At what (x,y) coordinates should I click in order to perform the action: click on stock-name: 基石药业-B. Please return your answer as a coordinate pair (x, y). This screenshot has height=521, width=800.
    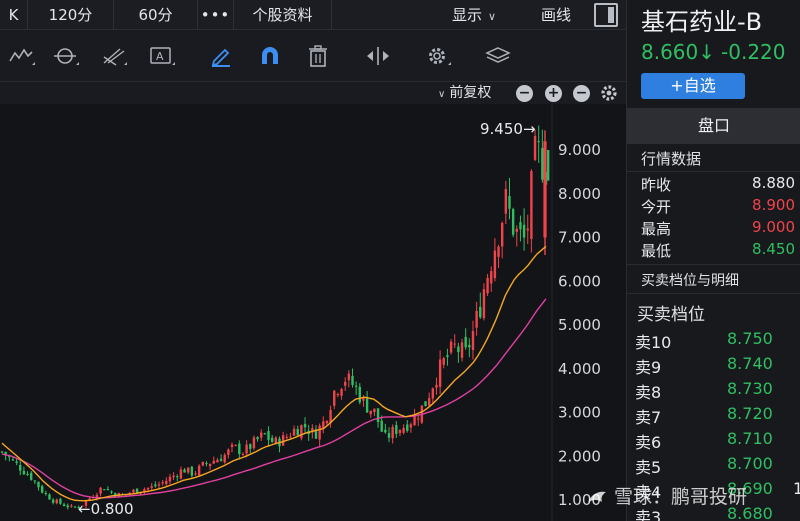
    Looking at the image, I should click on (702, 22).